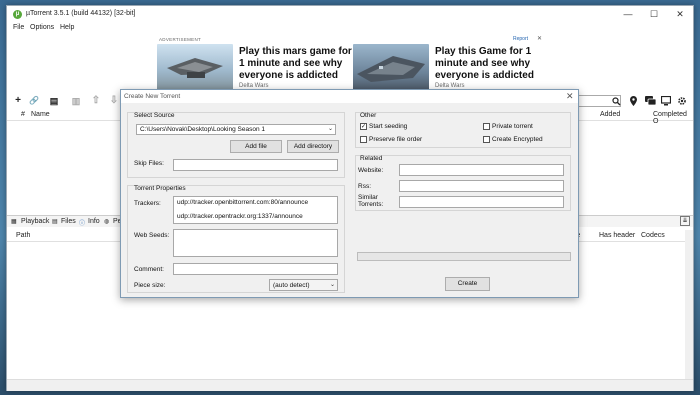 The image size is (700, 395). What do you see at coordinates (616, 101) in the screenshot?
I see `search-icon` at bounding box center [616, 101].